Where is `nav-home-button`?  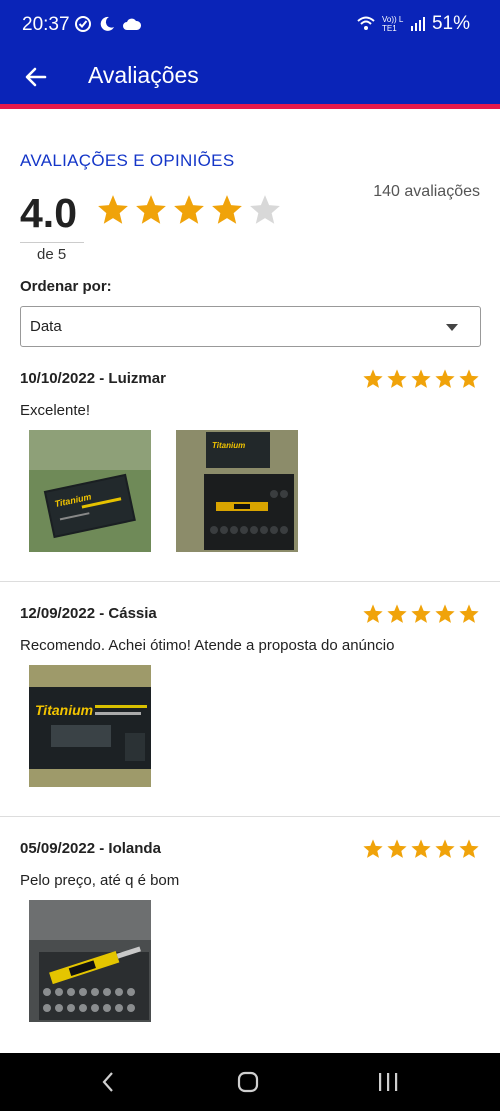 nav-home-button is located at coordinates (248, 1082).